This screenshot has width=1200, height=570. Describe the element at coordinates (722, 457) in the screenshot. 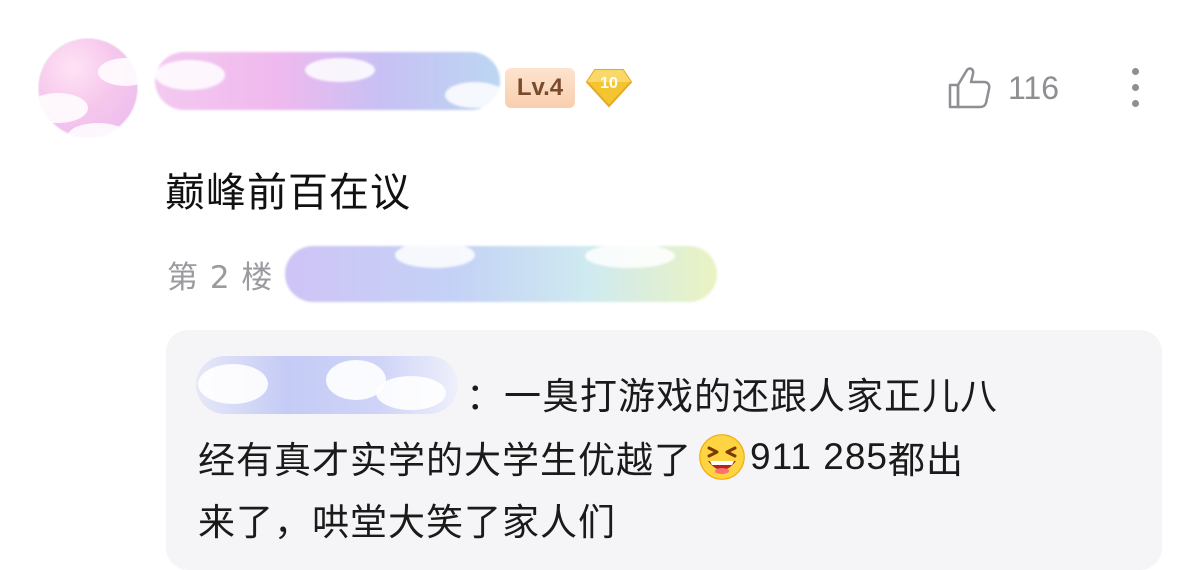

I see `grinning-squinting-emoji-icon` at that location.